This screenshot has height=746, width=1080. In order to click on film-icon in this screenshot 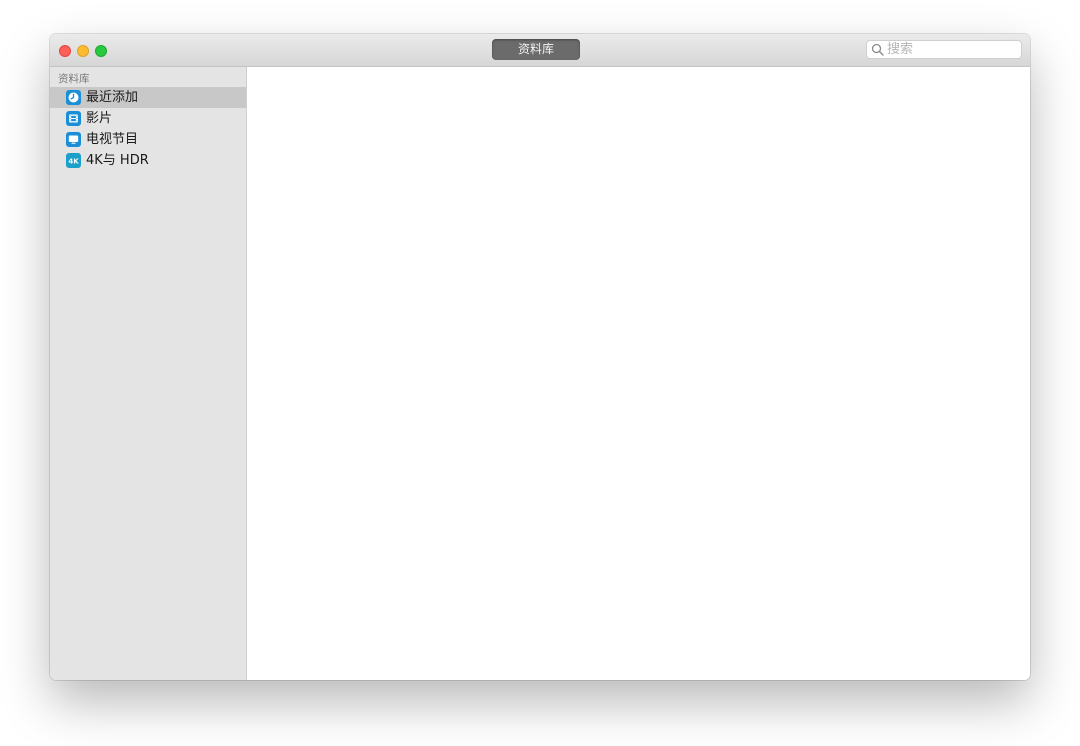, I will do `click(73, 118)`.